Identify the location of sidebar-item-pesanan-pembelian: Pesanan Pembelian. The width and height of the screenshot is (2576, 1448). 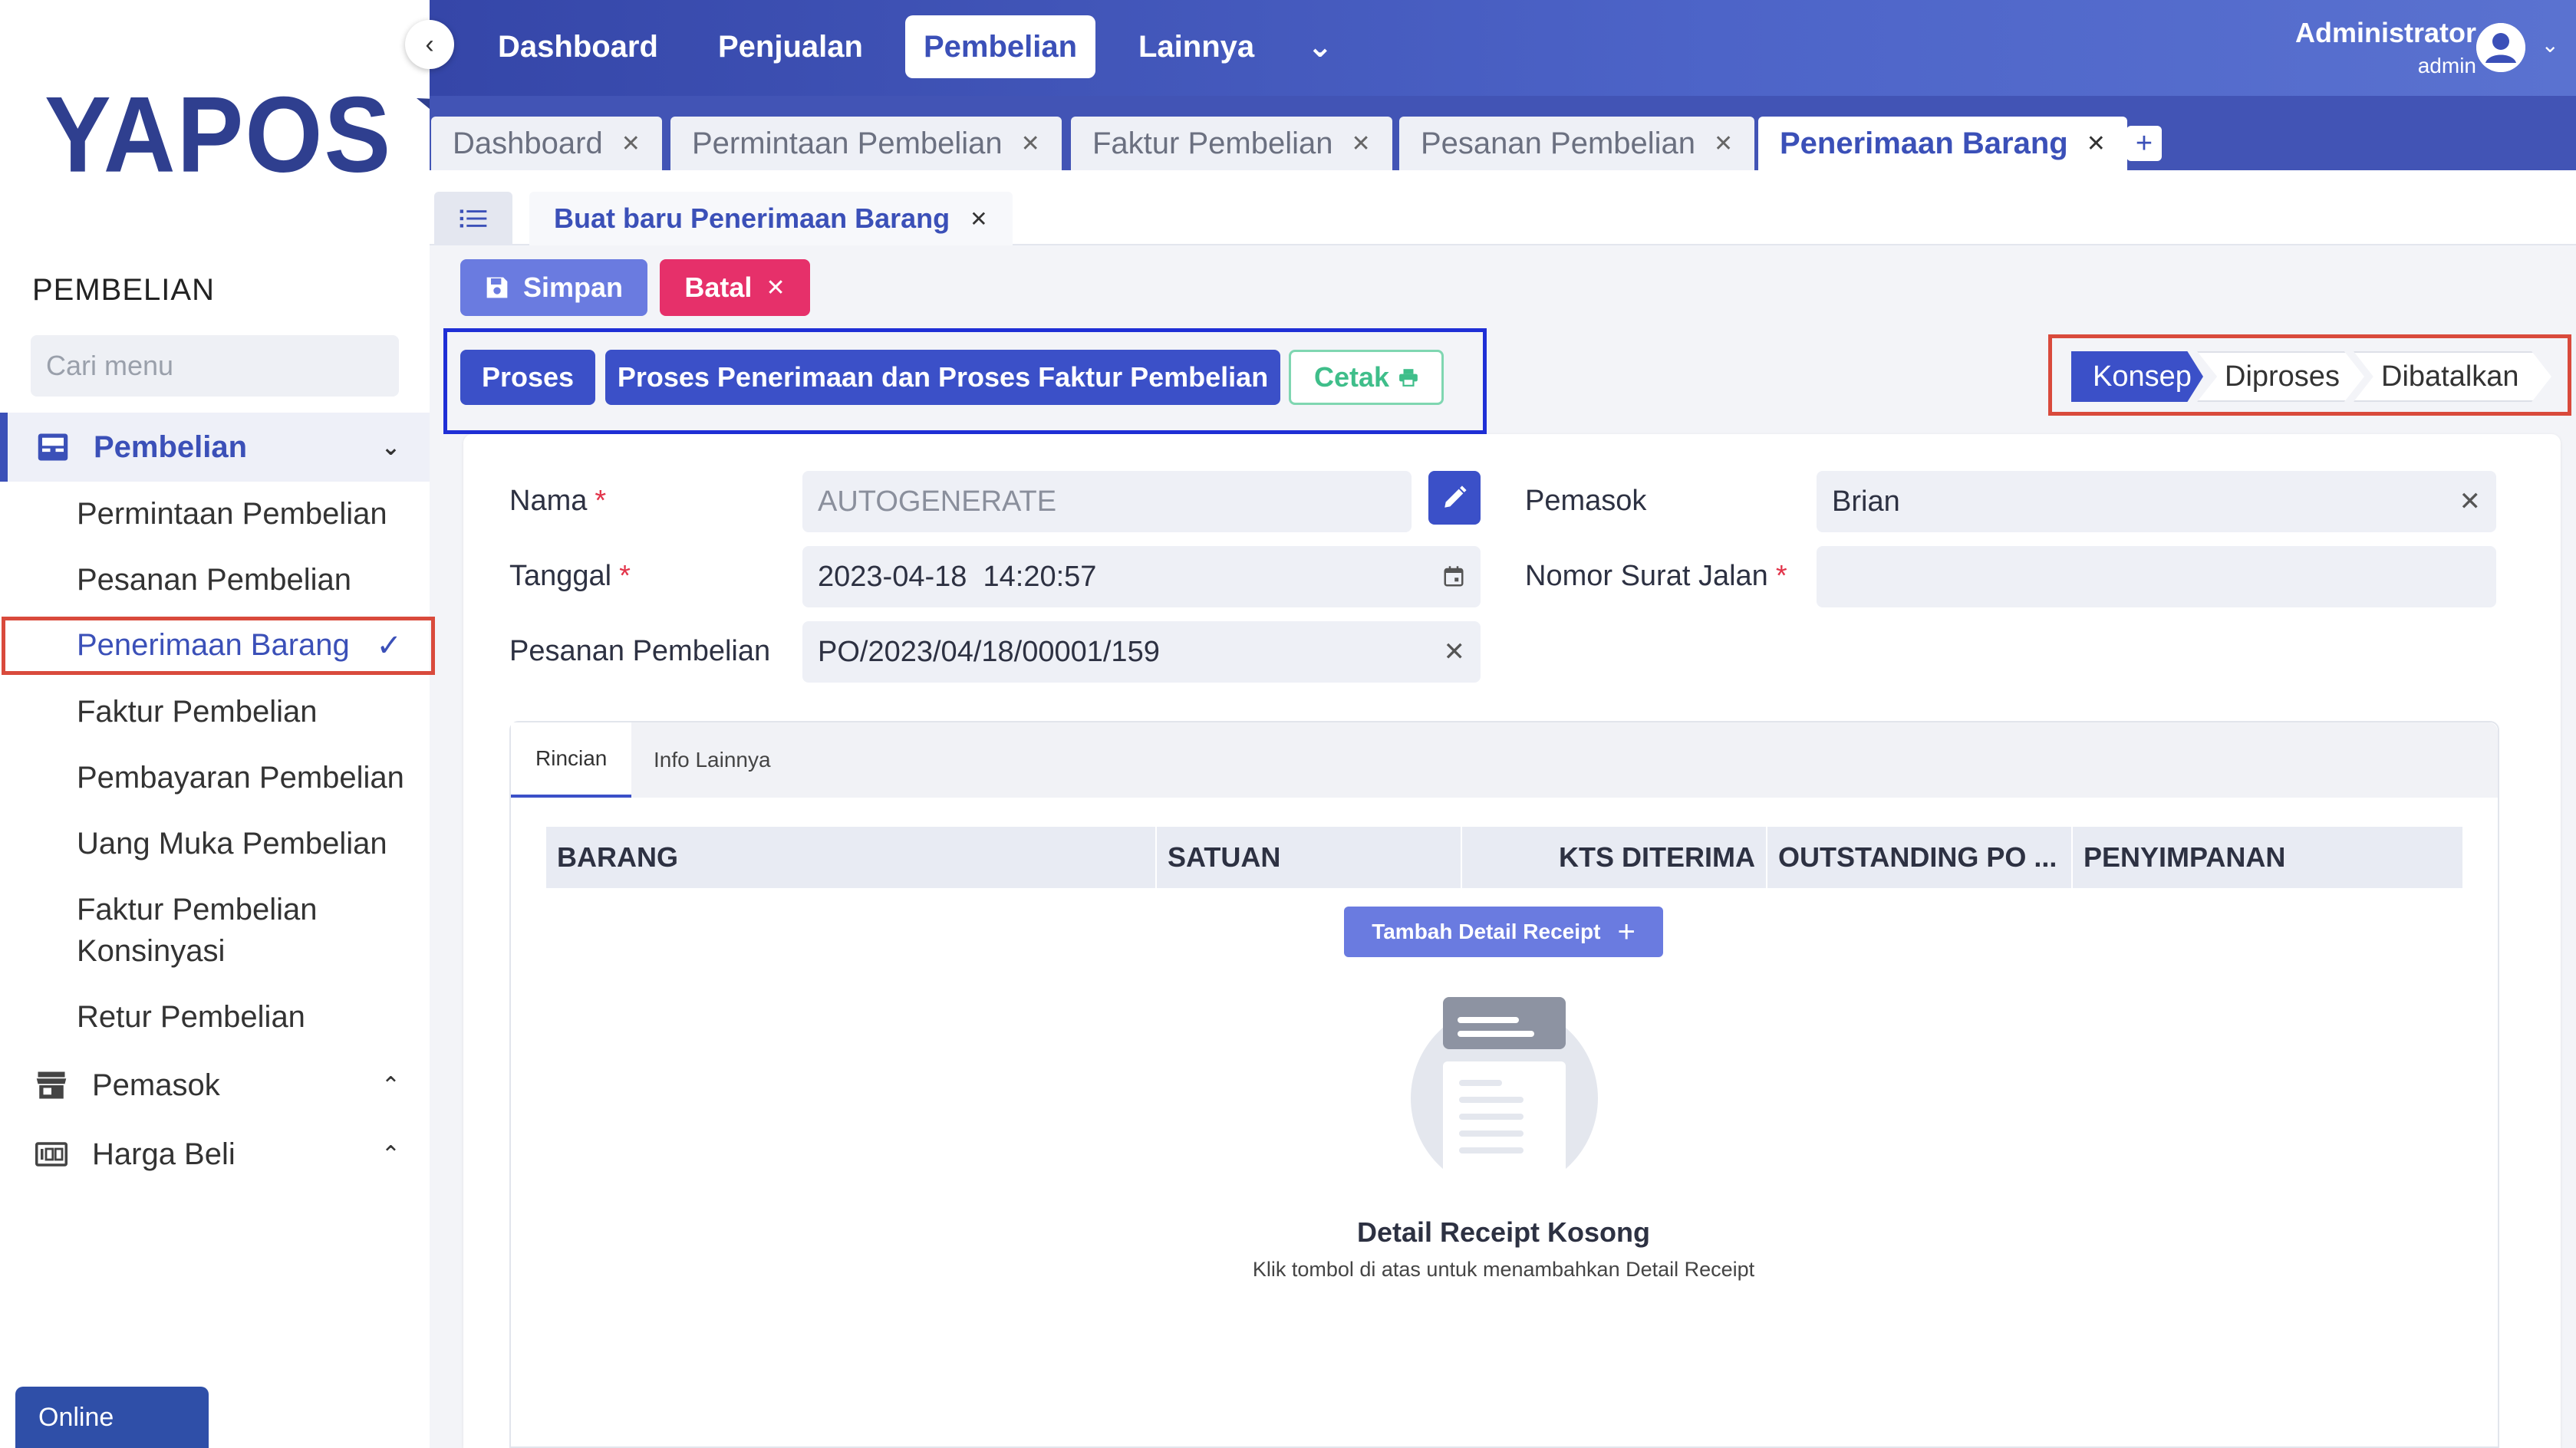
(214, 580).